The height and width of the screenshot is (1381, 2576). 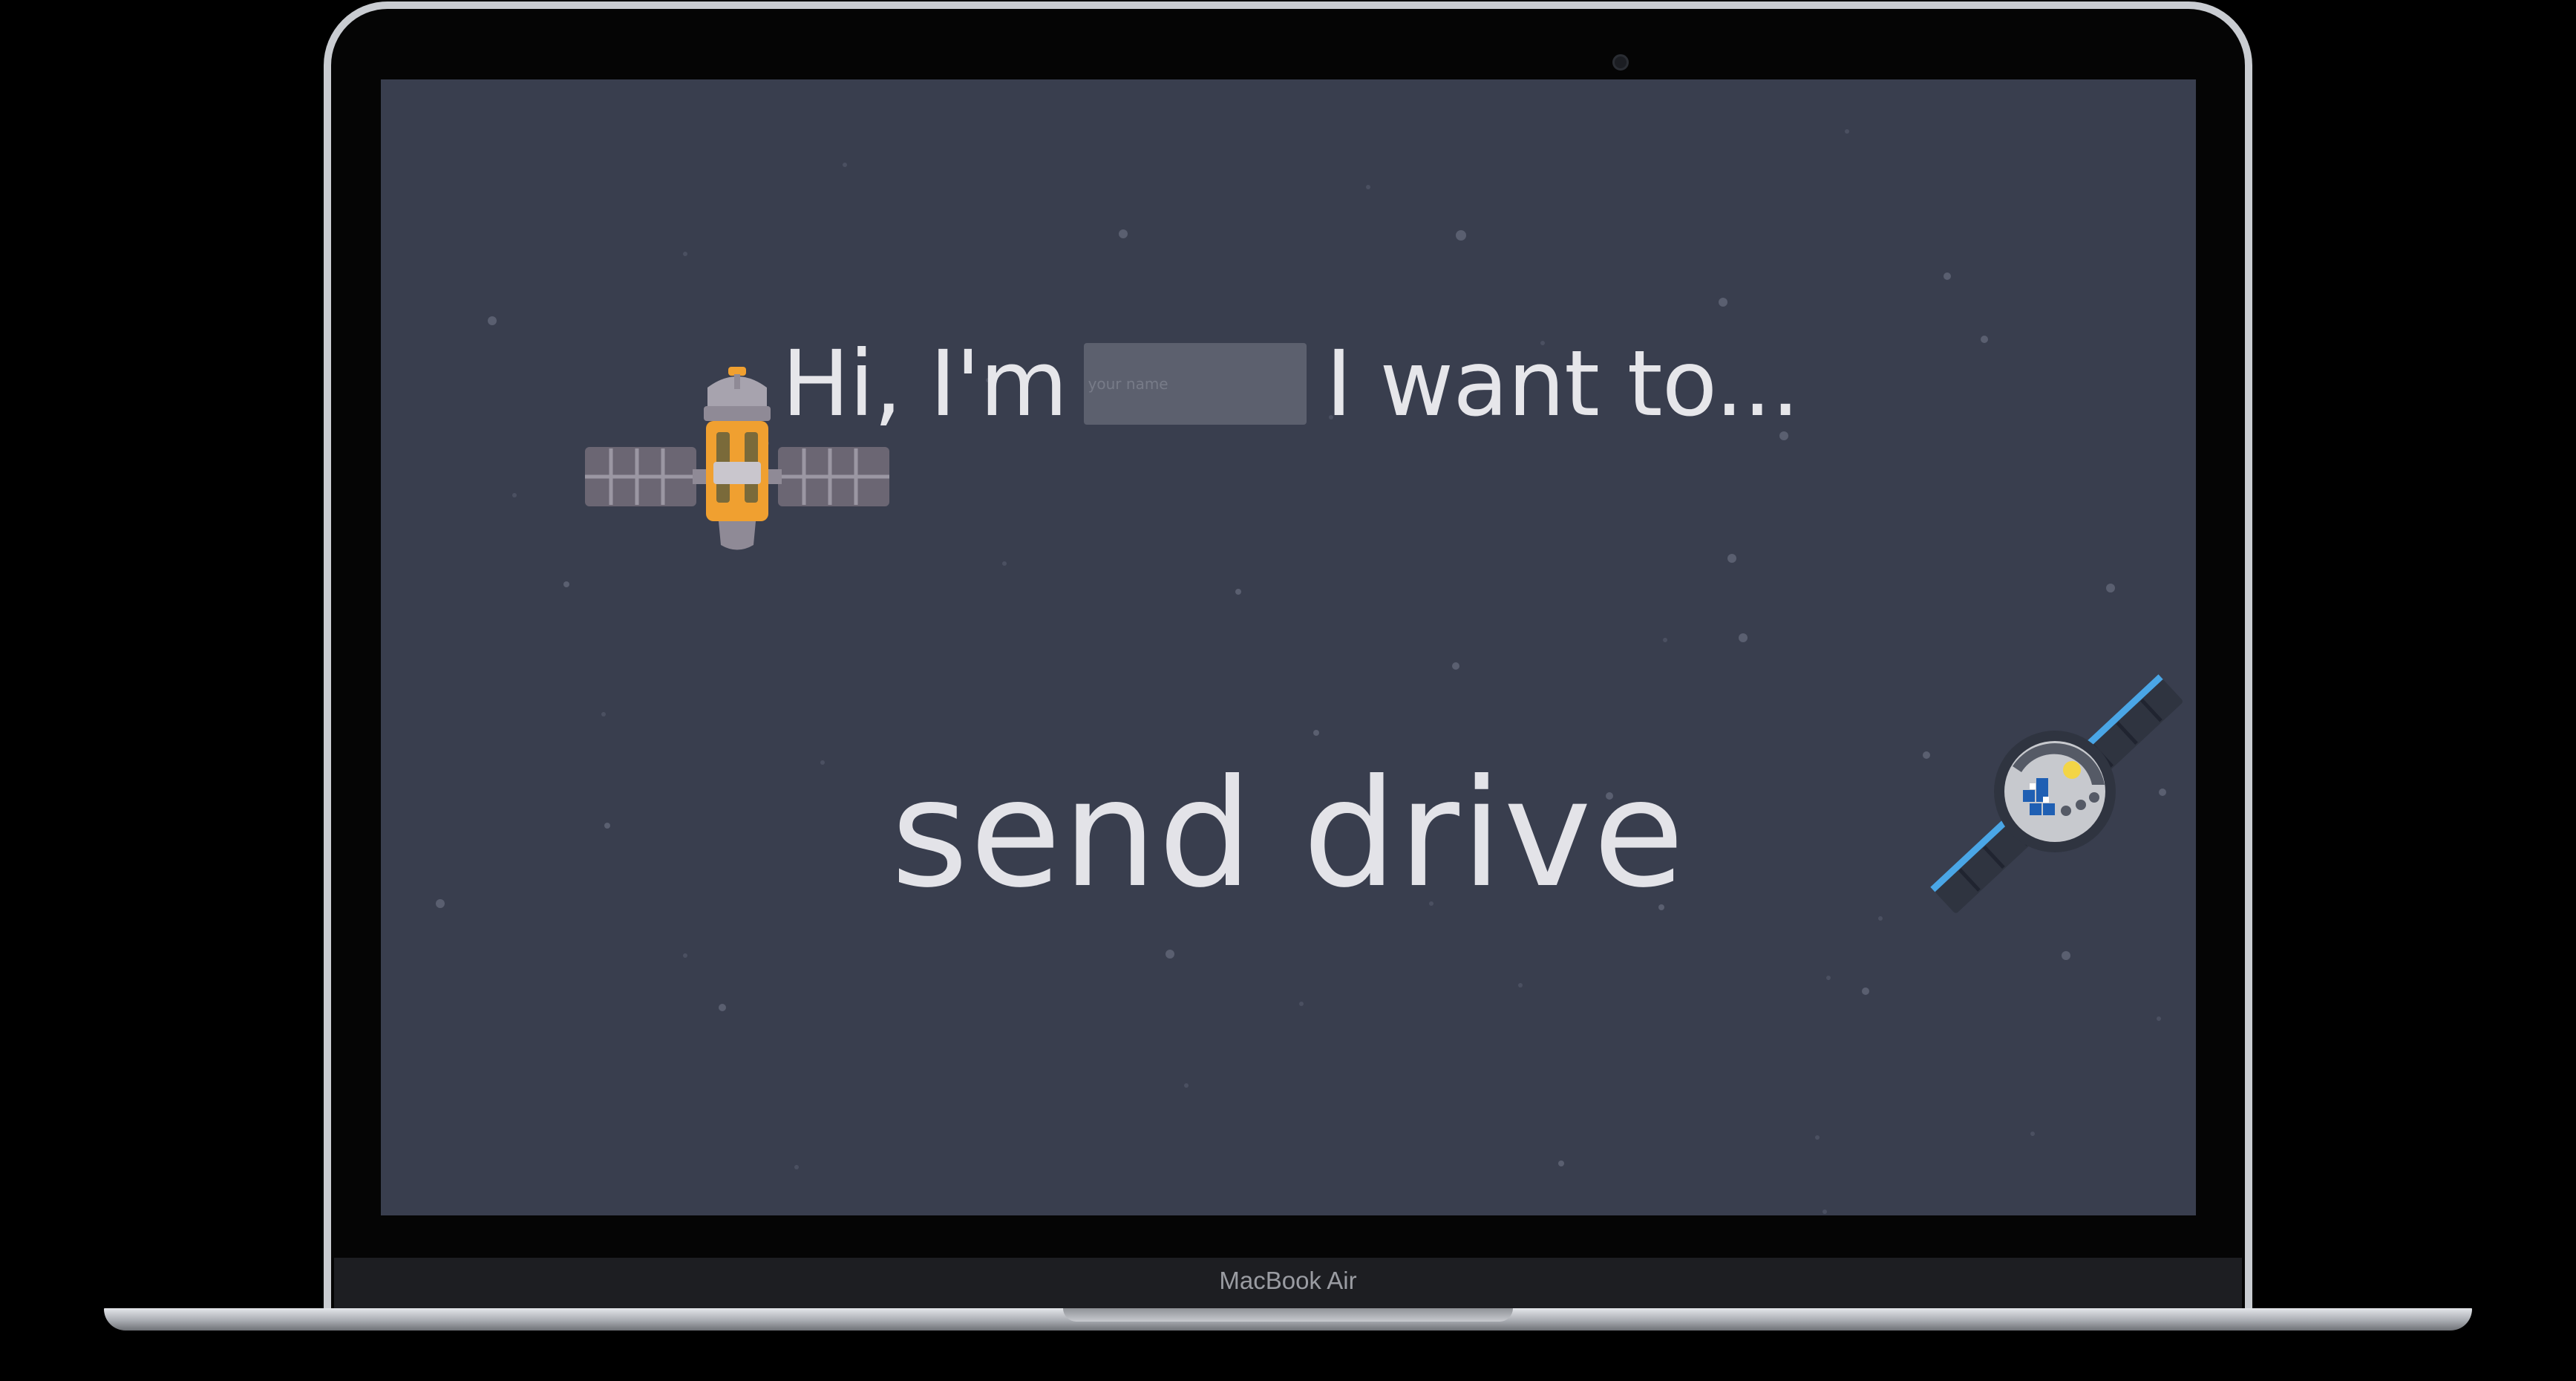 I want to click on name-input, so click(x=1195, y=384).